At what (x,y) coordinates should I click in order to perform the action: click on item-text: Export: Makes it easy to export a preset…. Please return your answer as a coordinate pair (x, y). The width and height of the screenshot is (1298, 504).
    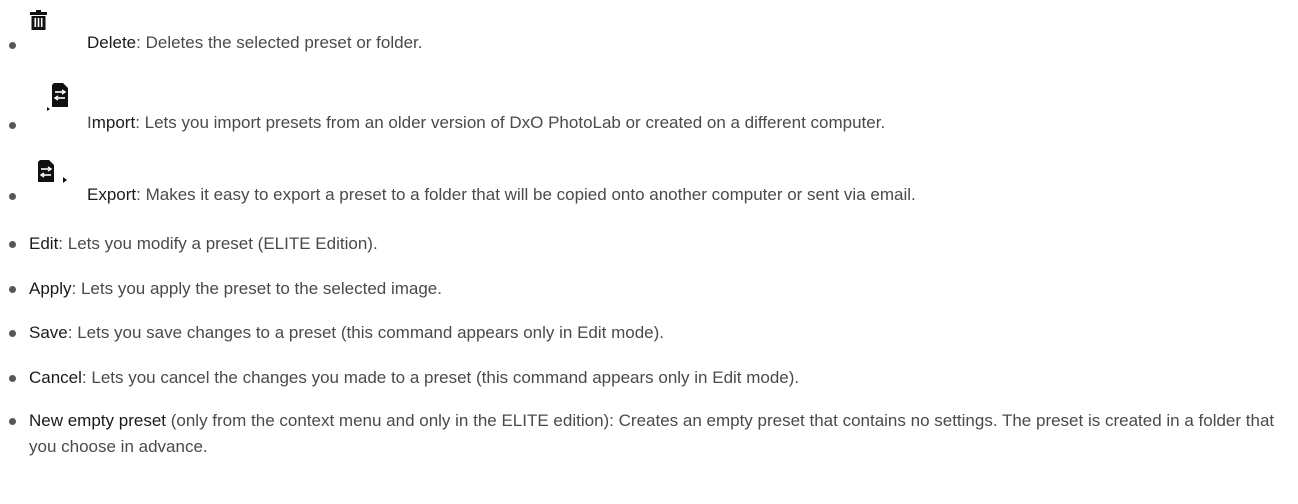
    Looking at the image, I should click on (501, 195).